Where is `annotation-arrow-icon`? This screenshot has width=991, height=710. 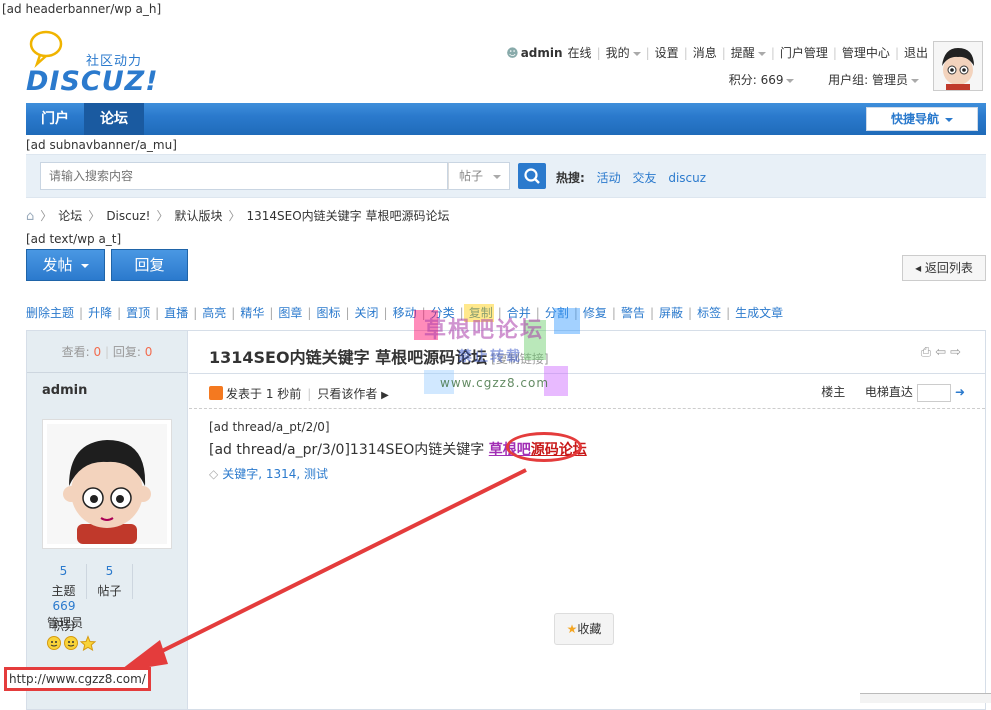
annotation-arrow-icon is located at coordinates (322, 570).